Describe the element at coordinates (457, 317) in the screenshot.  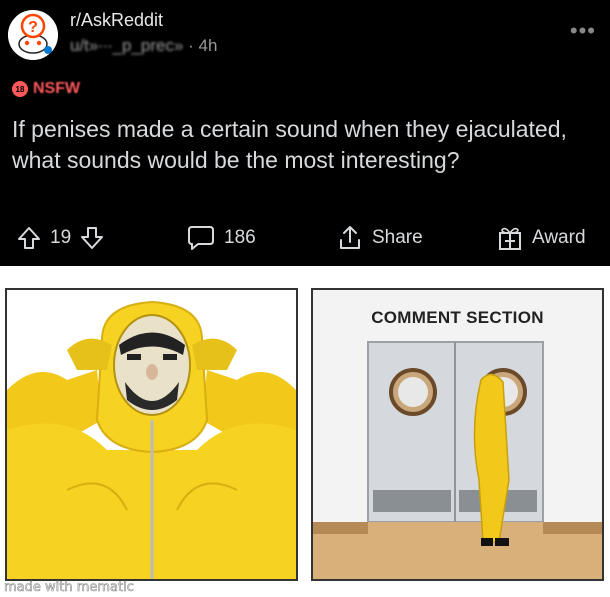
I see `comment-section-label: COMMENT SECTION` at that location.